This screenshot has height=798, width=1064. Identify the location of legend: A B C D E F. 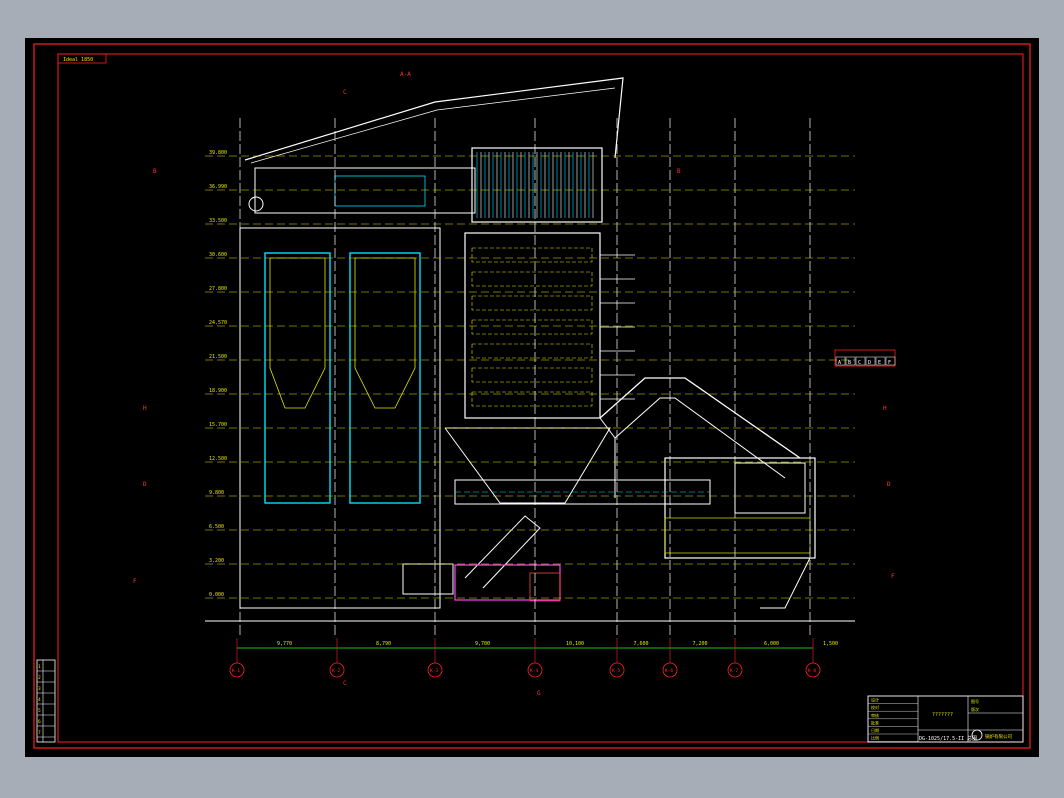
(865, 358).